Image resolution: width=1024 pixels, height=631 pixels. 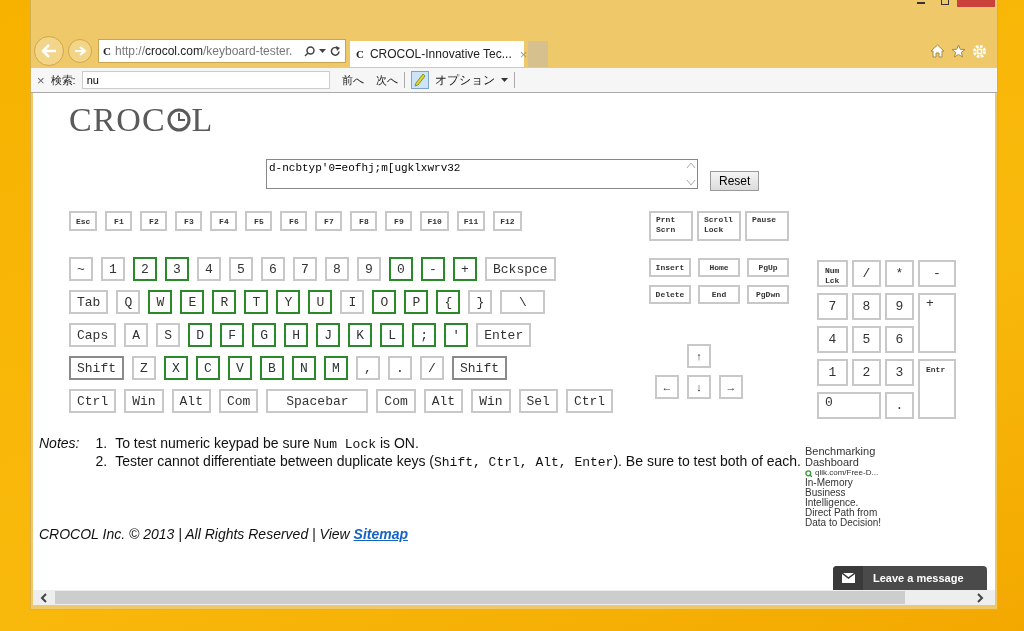 I want to click on key: 1, so click(x=113, y=269).